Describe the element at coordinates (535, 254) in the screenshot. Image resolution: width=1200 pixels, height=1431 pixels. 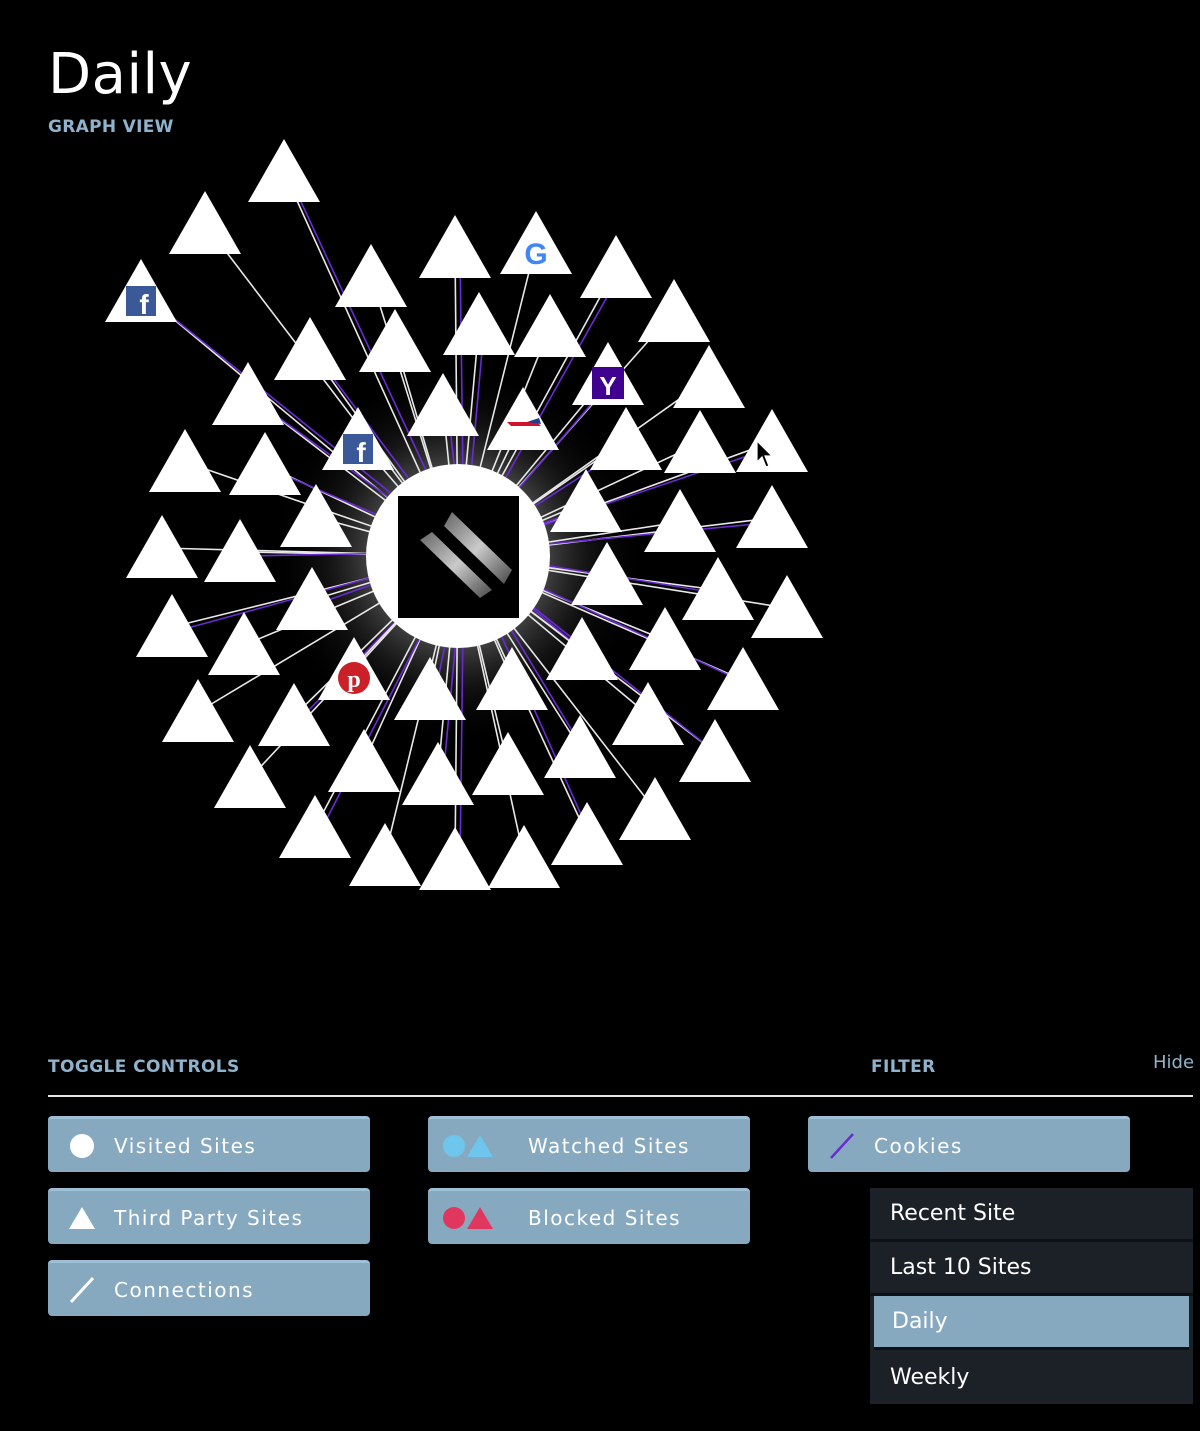
I see `google-icon: G` at that location.